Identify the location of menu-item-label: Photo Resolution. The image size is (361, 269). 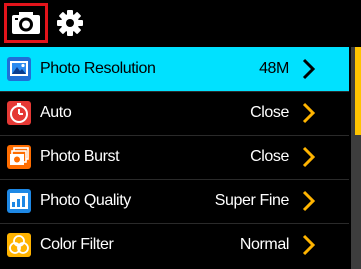
(98, 68).